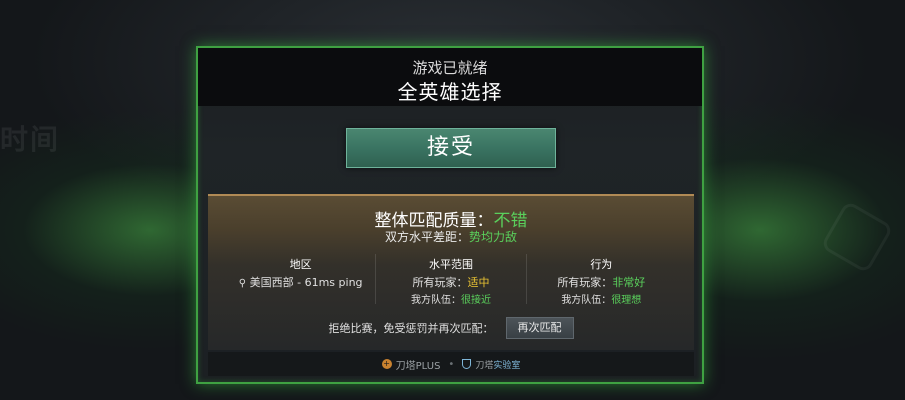 This screenshot has height=400, width=905. Describe the element at coordinates (300, 264) in the screenshot. I see `region-header: 地区` at that location.